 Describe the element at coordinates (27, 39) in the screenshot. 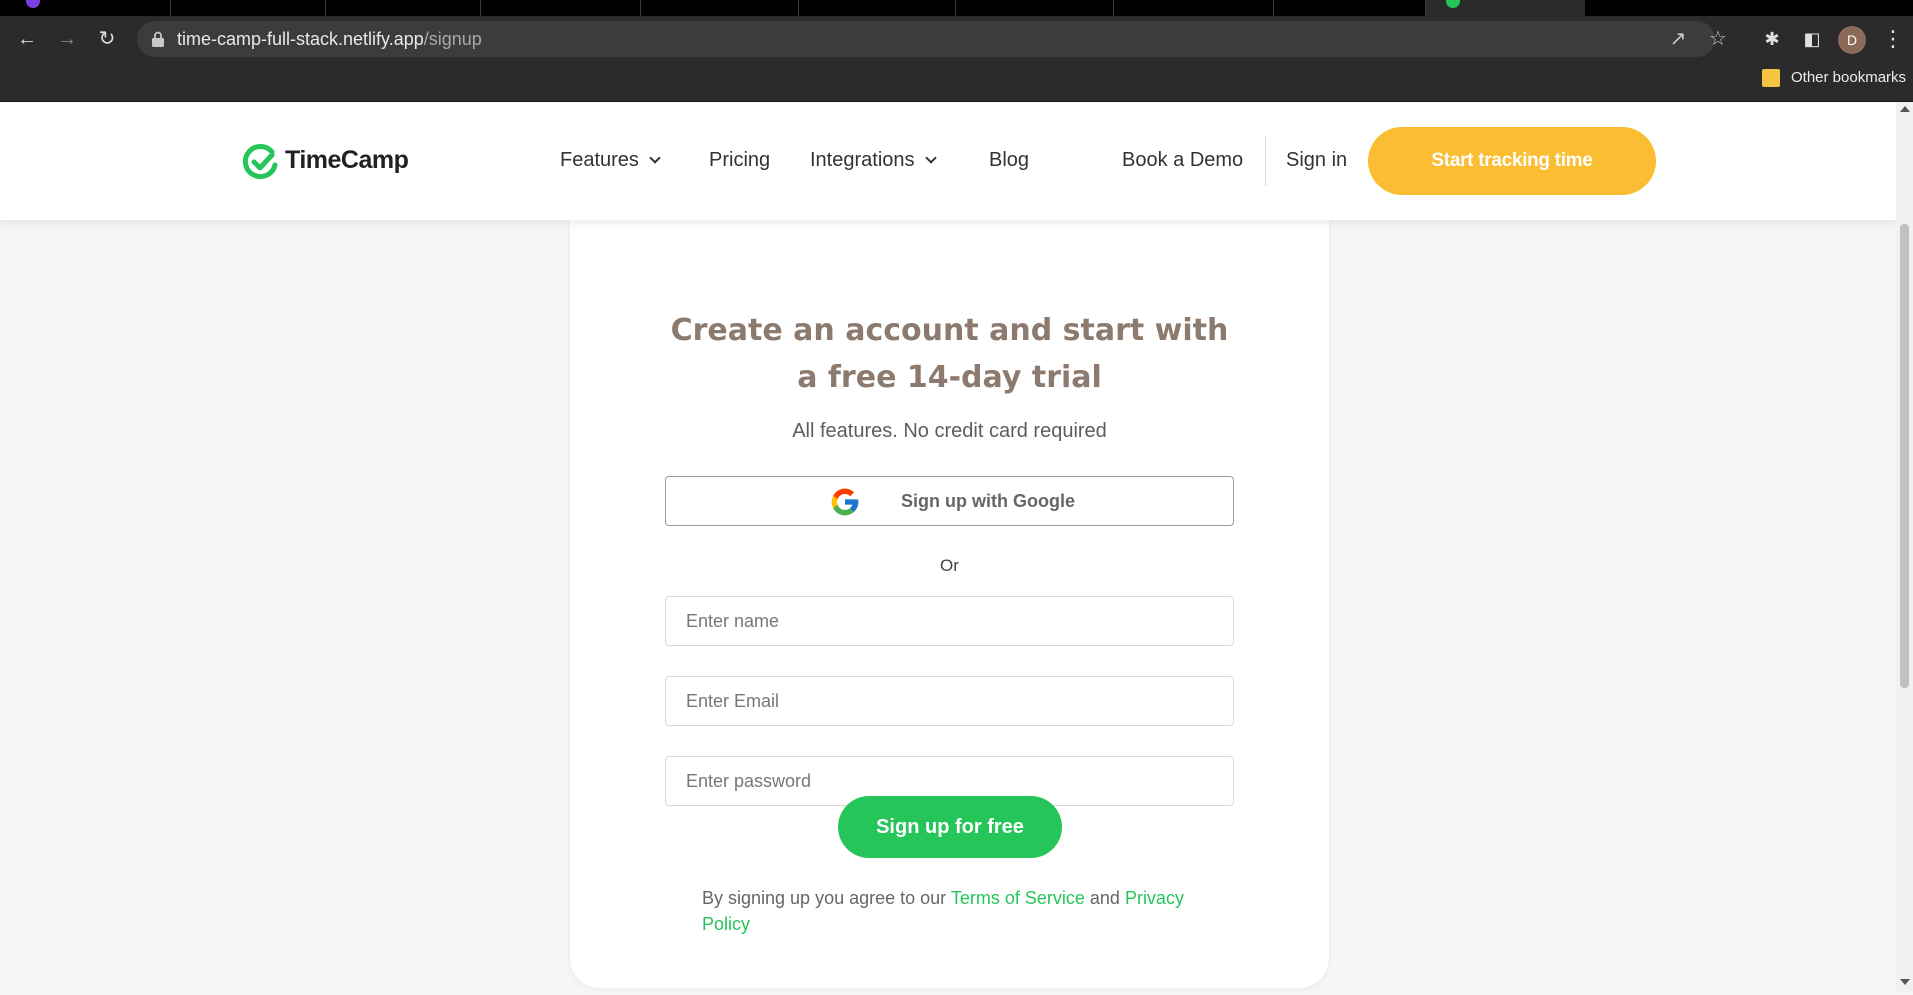

I see `back-icon: ←` at that location.